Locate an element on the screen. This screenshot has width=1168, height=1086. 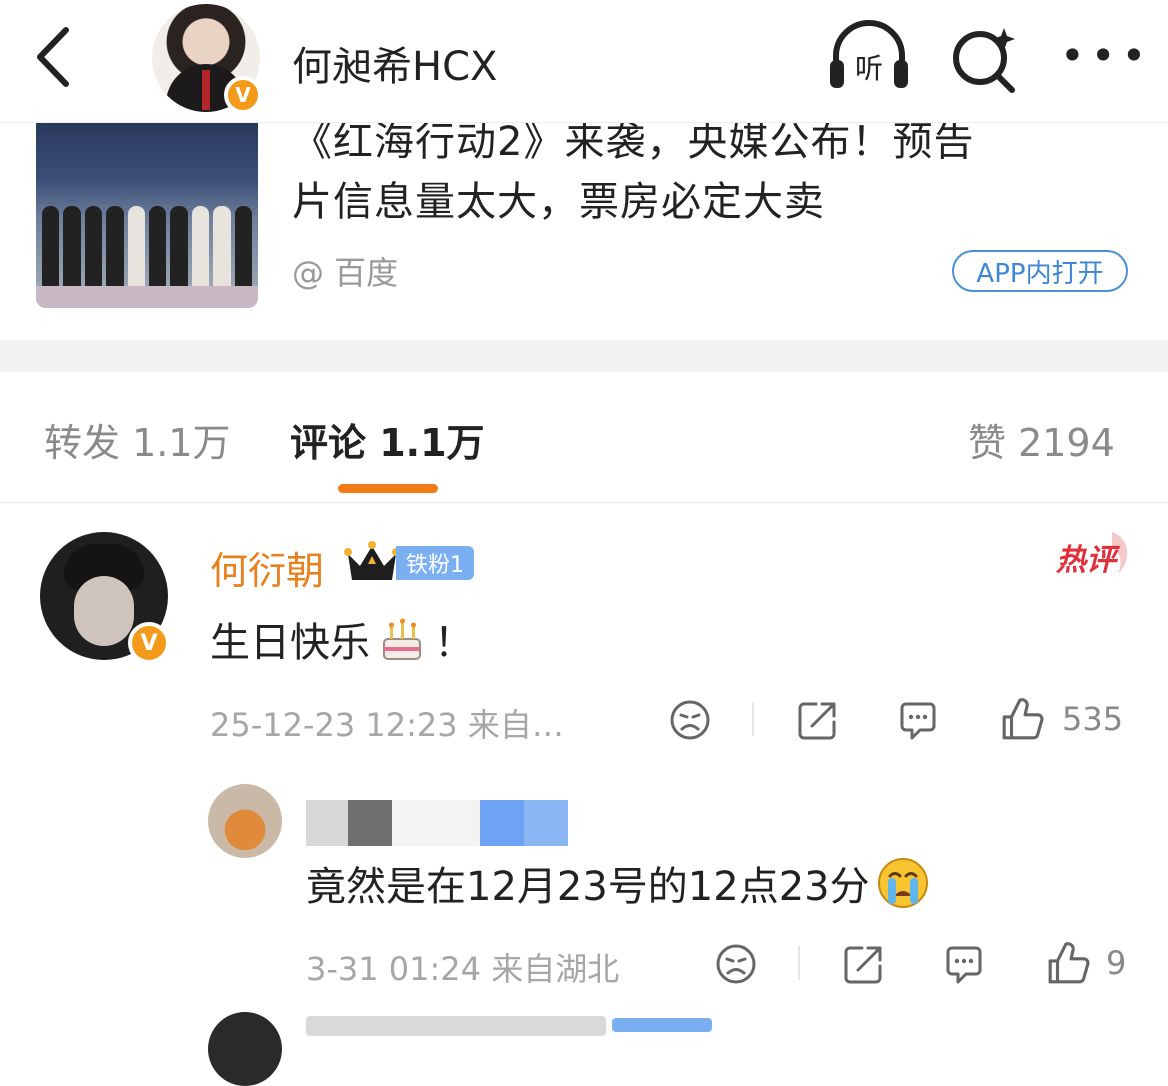
fan-badge: 铁粉1 is located at coordinates (435, 563).